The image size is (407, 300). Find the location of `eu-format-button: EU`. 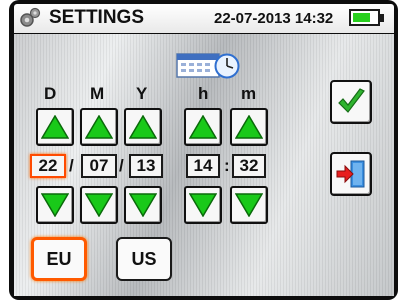

eu-format-button: EU is located at coordinates (59, 259).